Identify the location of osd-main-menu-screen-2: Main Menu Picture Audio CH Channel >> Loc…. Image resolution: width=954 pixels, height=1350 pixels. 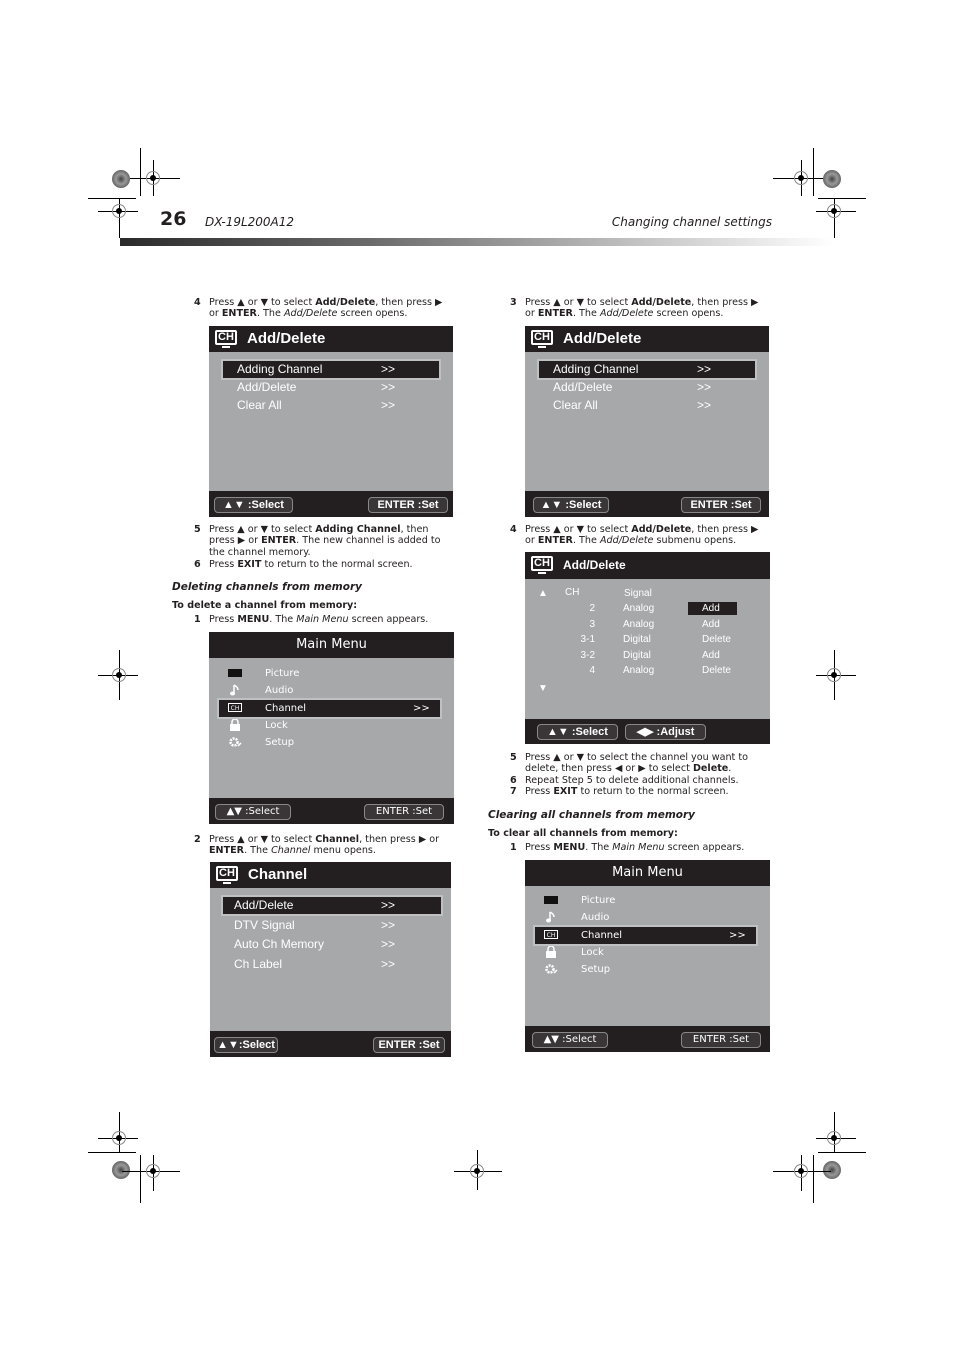
(647, 956).